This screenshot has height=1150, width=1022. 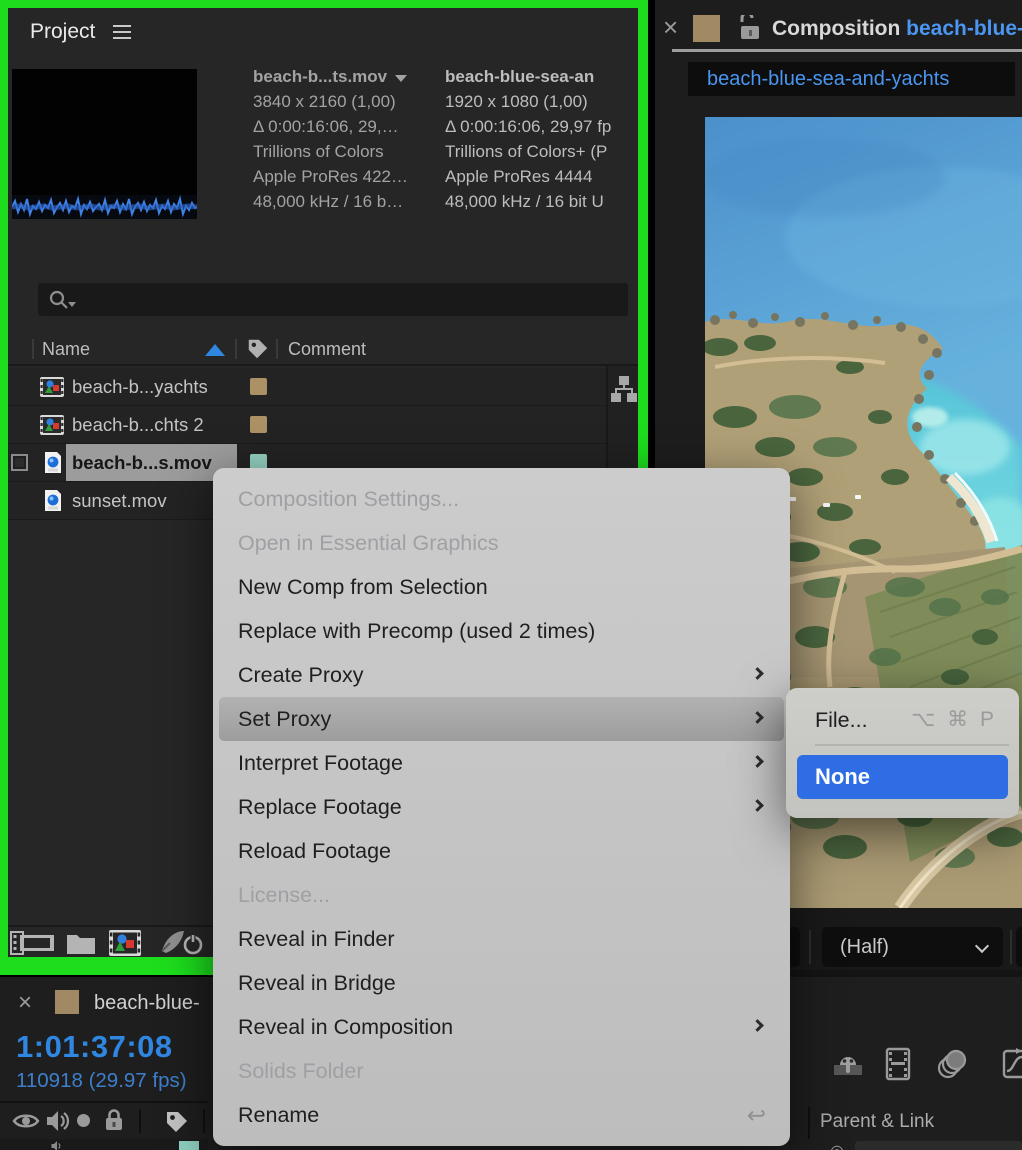 What do you see at coordinates (501, 675) in the screenshot?
I see `menu-item-create-proxy: Create Proxy` at bounding box center [501, 675].